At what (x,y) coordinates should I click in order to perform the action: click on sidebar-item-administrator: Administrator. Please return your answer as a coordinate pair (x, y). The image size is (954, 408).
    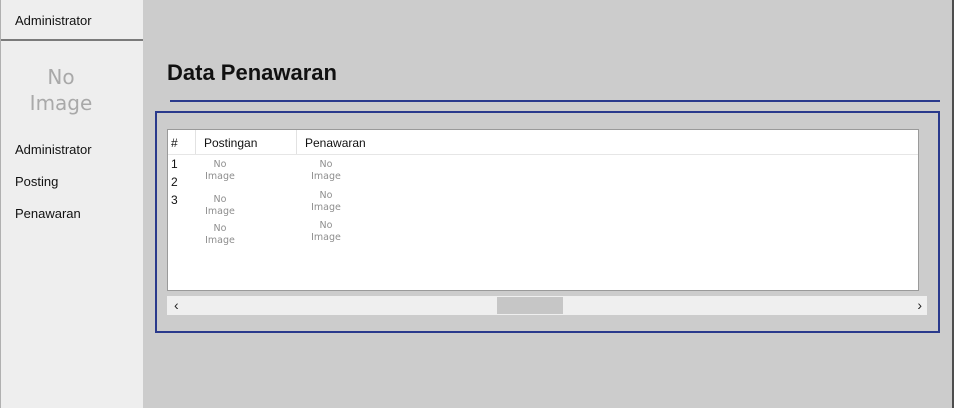
    Looking at the image, I should click on (53, 149).